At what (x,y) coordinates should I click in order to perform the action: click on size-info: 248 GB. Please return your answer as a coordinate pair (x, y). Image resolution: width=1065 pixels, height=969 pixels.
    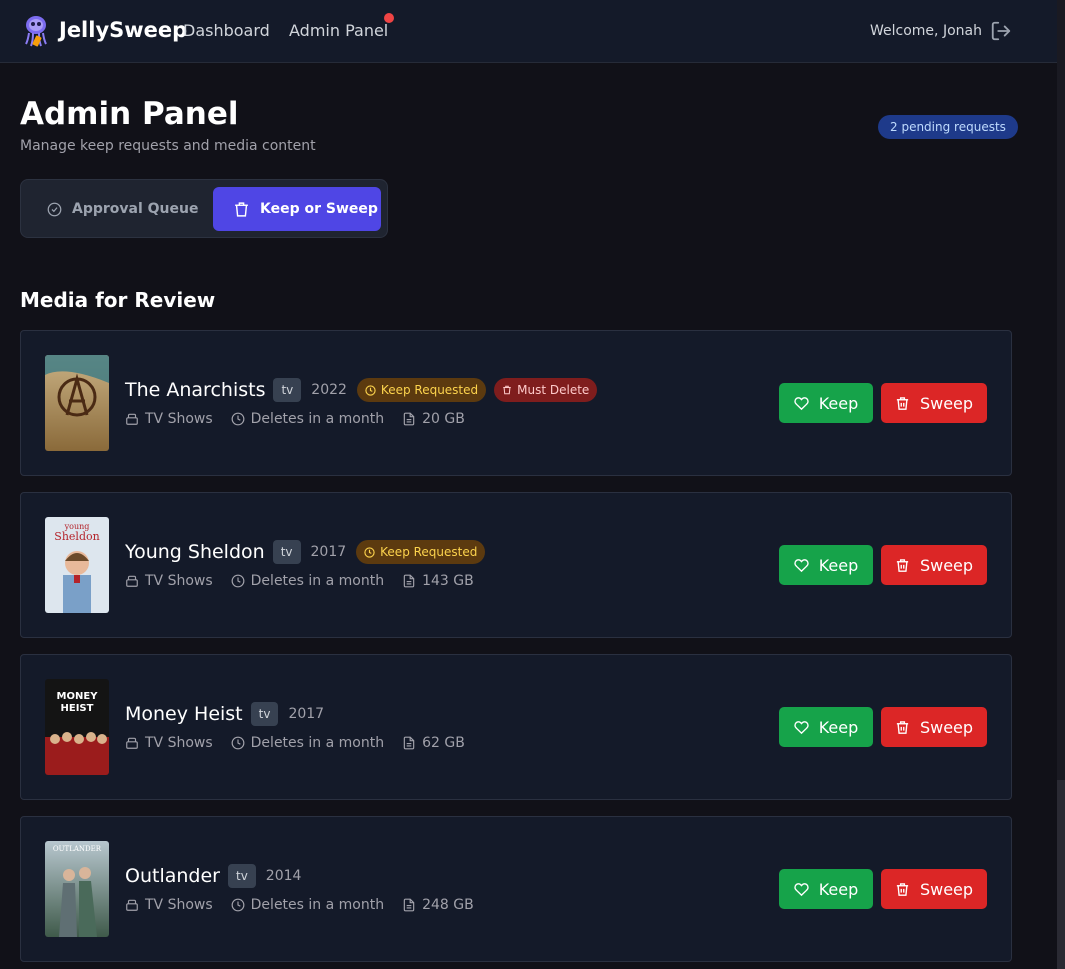
    Looking at the image, I should click on (438, 905).